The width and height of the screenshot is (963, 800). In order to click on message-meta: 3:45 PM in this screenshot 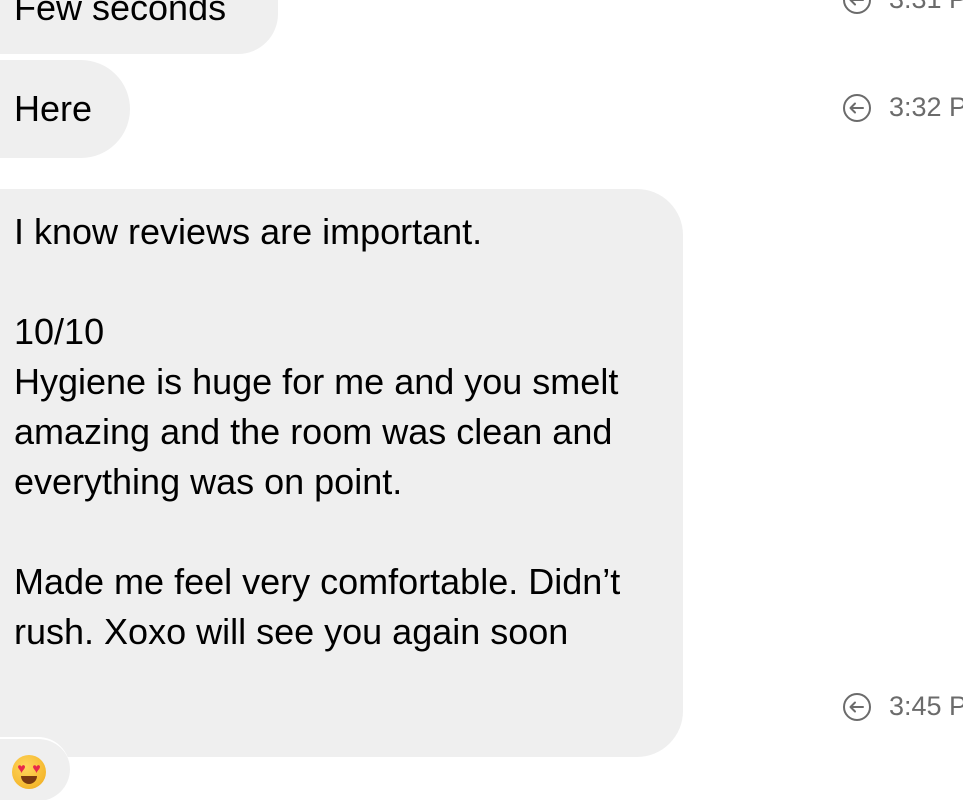, I will do `click(902, 706)`.